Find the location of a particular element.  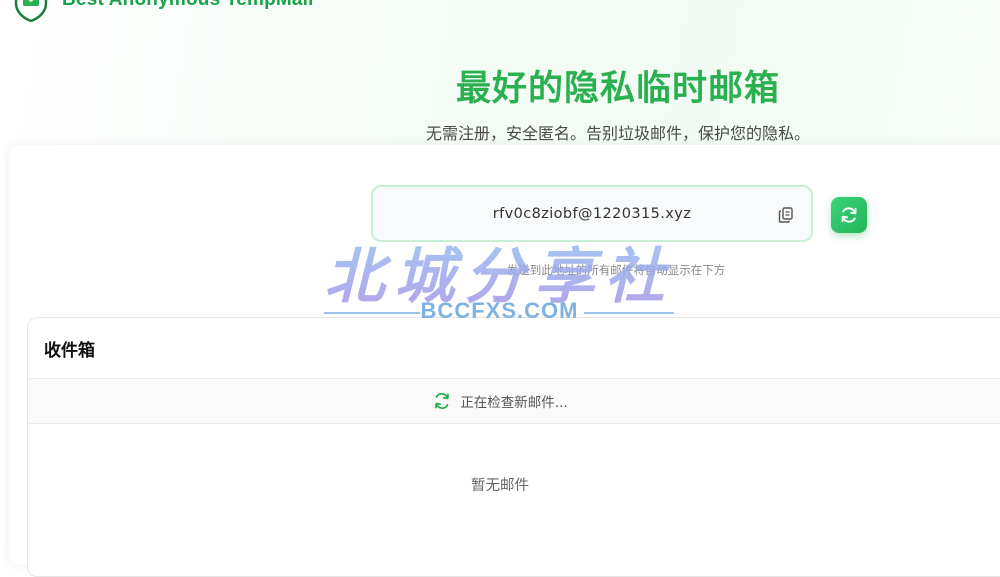

email-address-box: rfv0c8ziobf@1220315.xyz is located at coordinates (592, 213).